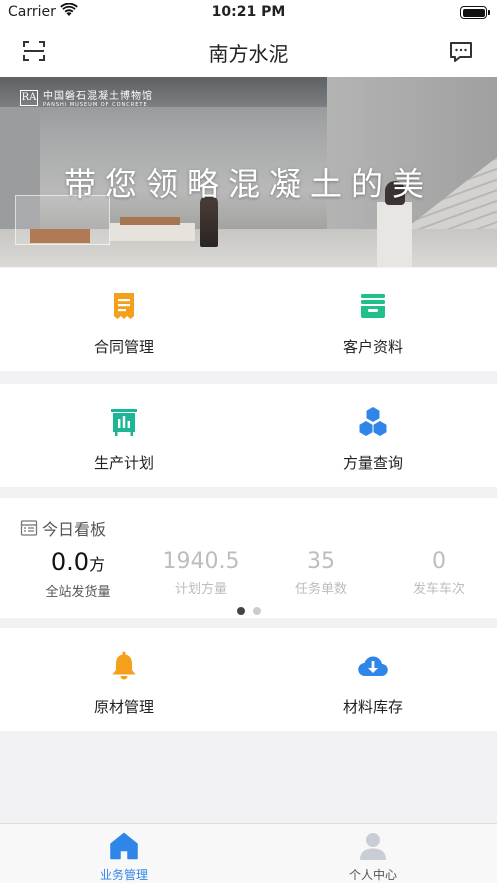  Describe the element at coordinates (201, 561) in the screenshot. I see `stat-planned-volume-value: 1940.5` at that location.